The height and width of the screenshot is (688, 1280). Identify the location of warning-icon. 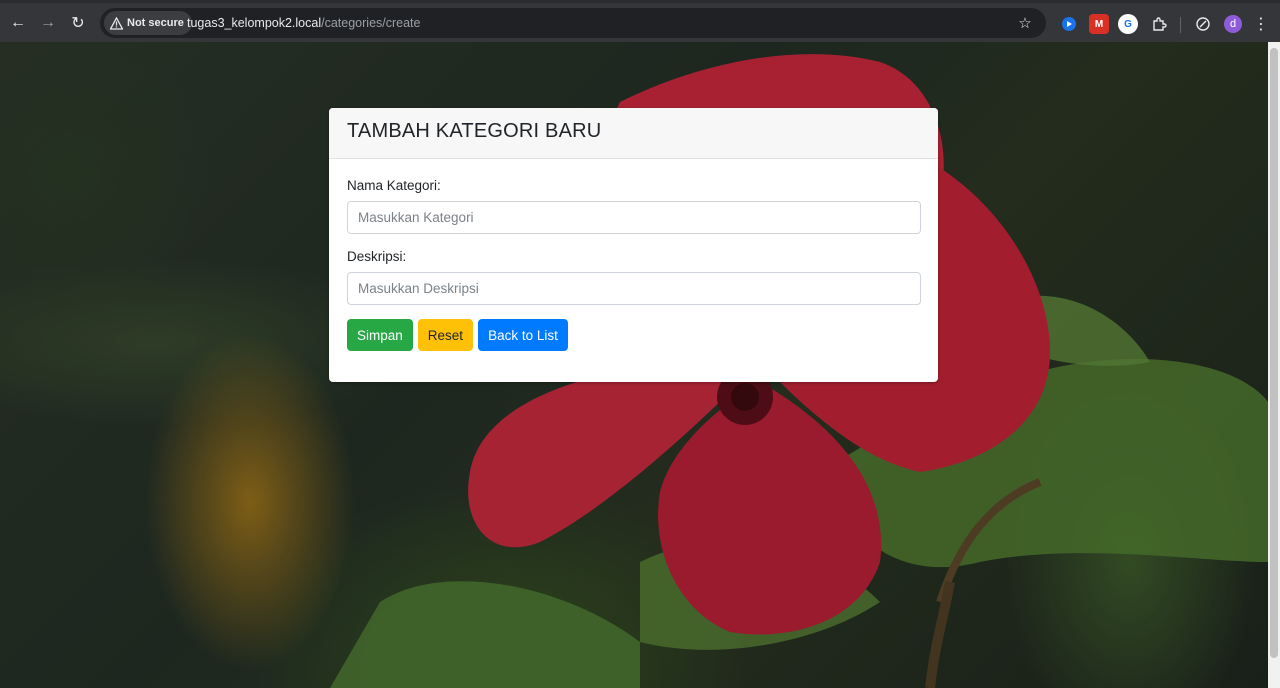
(116, 23).